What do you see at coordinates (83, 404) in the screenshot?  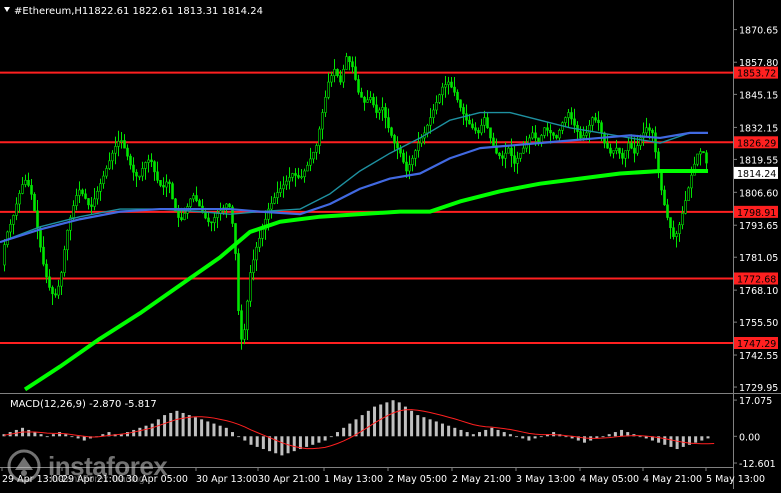 I see `macd-label: MACD(12,26,9) -2.870 -5.817` at bounding box center [83, 404].